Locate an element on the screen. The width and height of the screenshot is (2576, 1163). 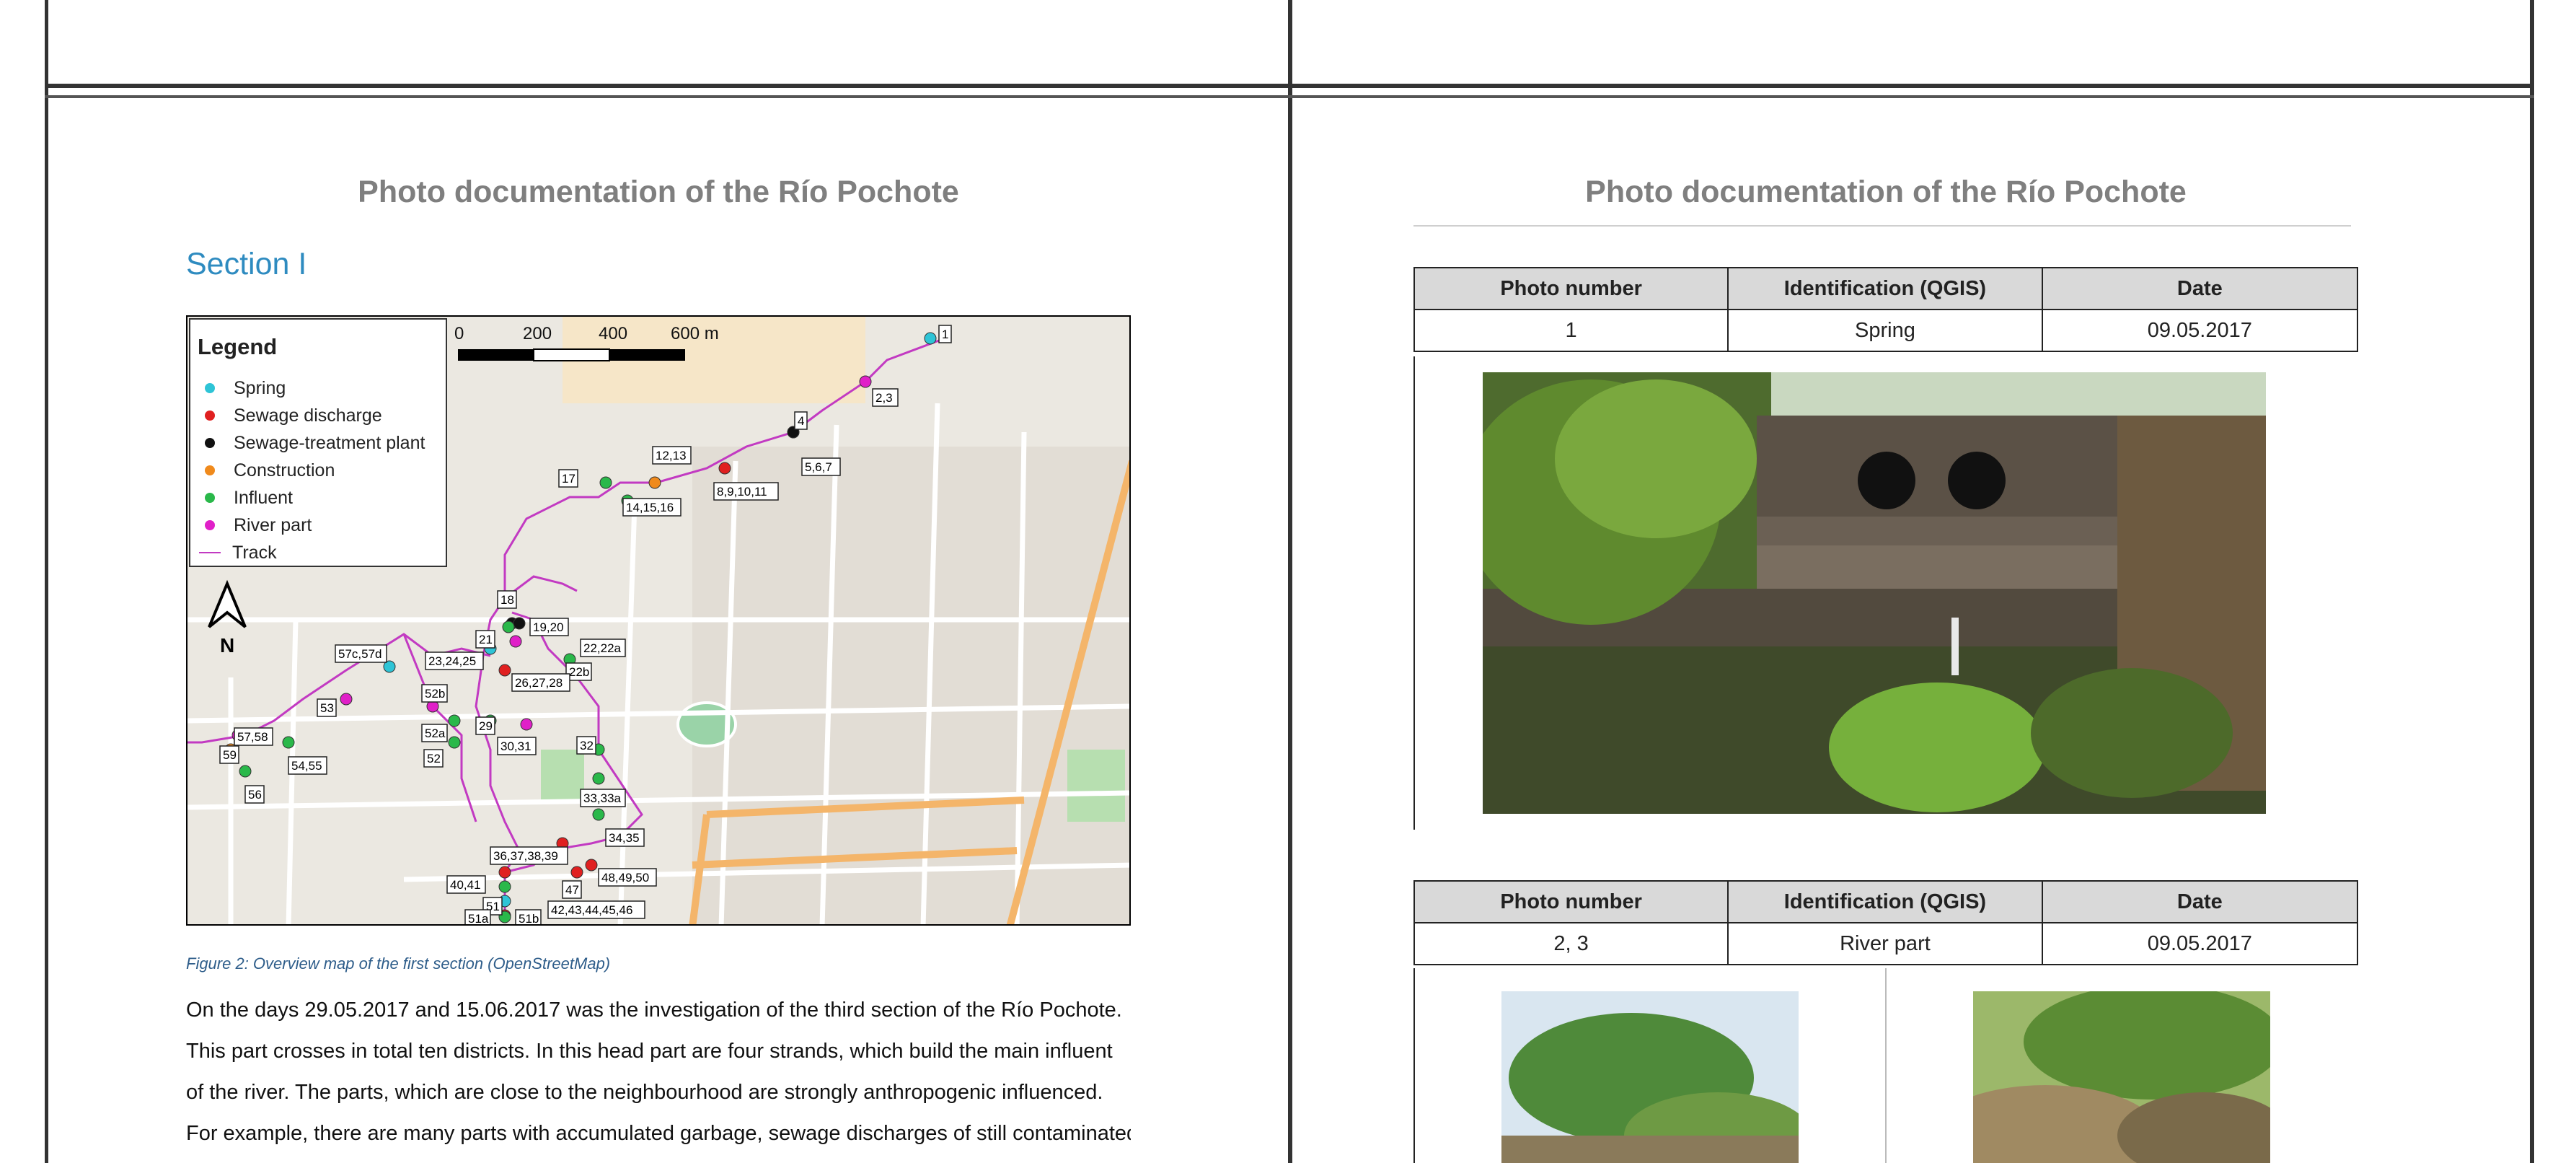
legend-label: Track is located at coordinates (254, 552).